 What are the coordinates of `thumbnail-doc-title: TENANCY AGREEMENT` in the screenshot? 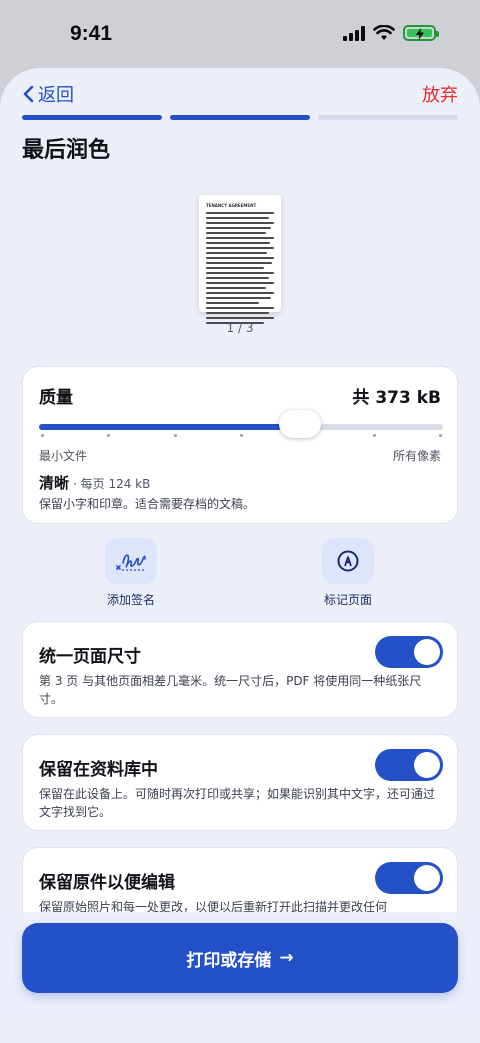 It's located at (231, 205).